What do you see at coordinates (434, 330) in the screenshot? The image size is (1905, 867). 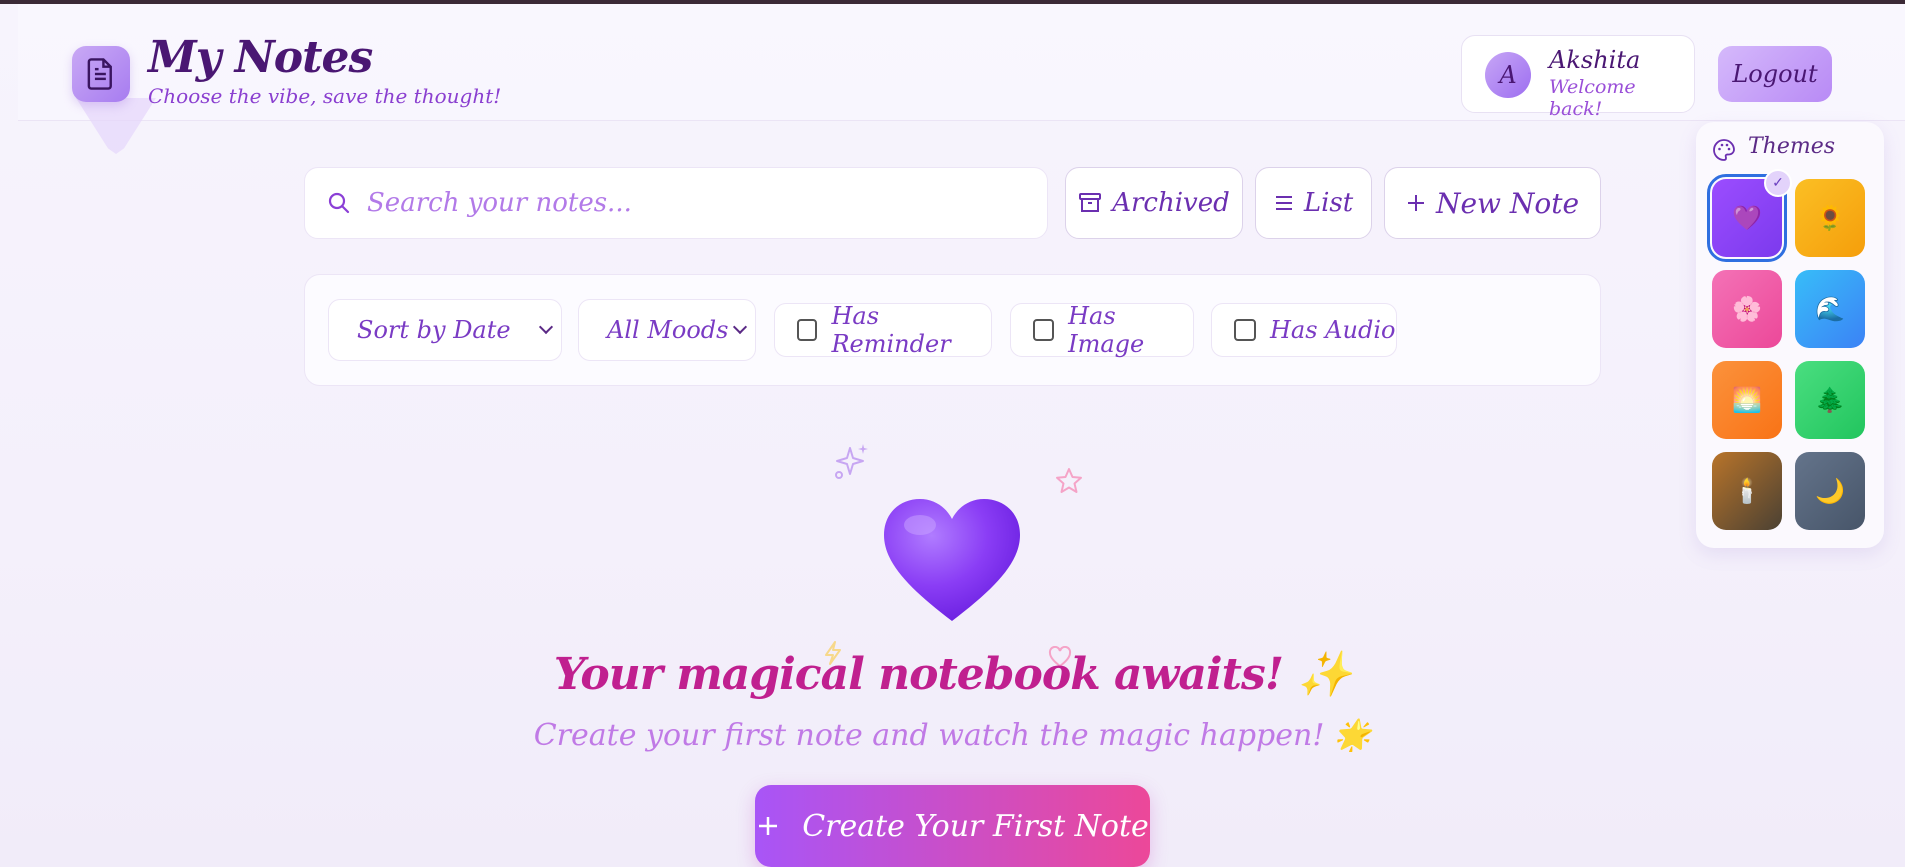 I see `sort-select-value: Sort by Date` at bounding box center [434, 330].